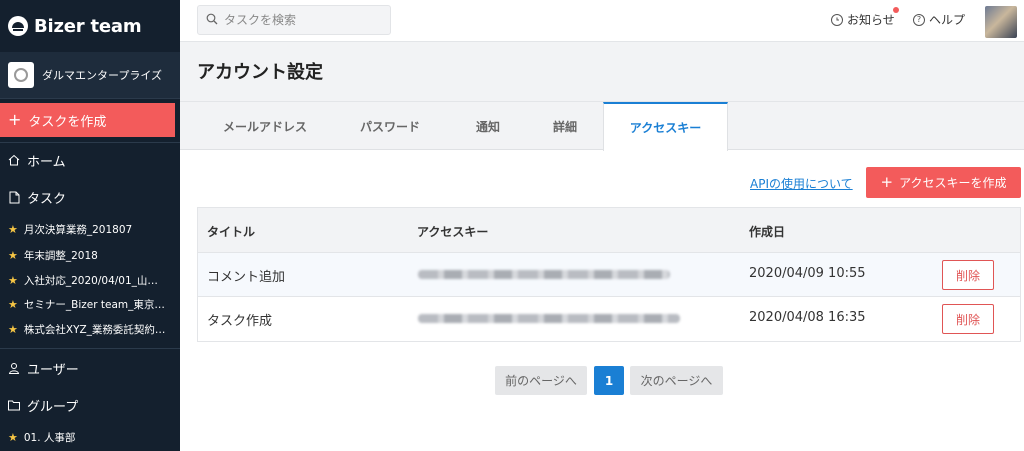 The image size is (1024, 451). What do you see at coordinates (14, 368) in the screenshot?
I see `user-icon` at bounding box center [14, 368].